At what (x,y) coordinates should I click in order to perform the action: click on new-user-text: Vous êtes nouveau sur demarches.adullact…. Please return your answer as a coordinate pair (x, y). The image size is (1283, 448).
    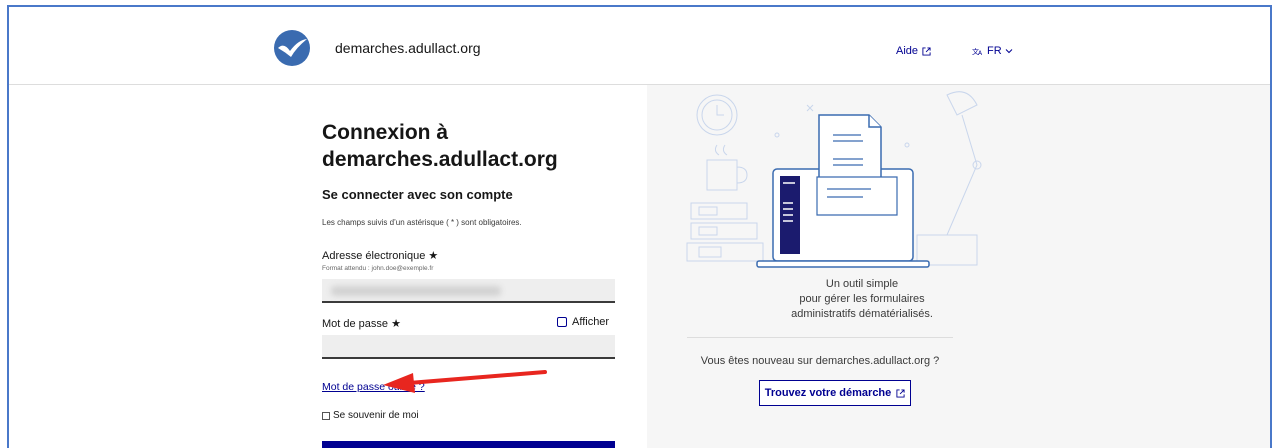
    Looking at the image, I should click on (820, 361).